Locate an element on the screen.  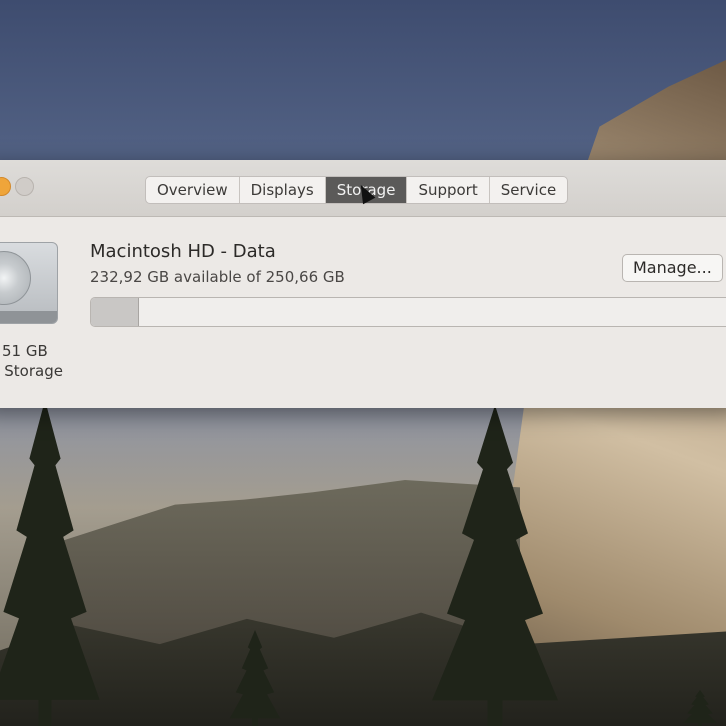
drive-base is located at coordinates (28, 317).